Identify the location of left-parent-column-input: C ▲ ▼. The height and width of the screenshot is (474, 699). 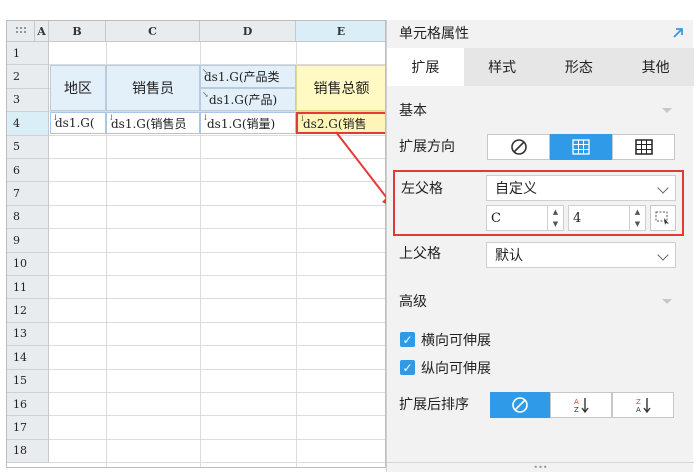
(525, 218).